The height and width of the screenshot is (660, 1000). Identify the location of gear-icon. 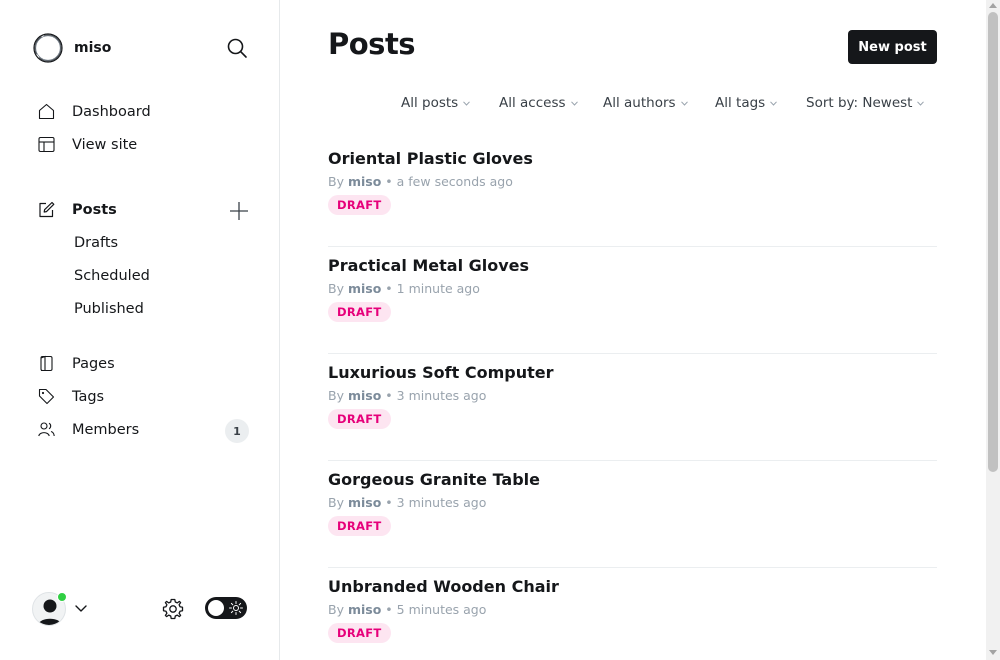
(173, 609).